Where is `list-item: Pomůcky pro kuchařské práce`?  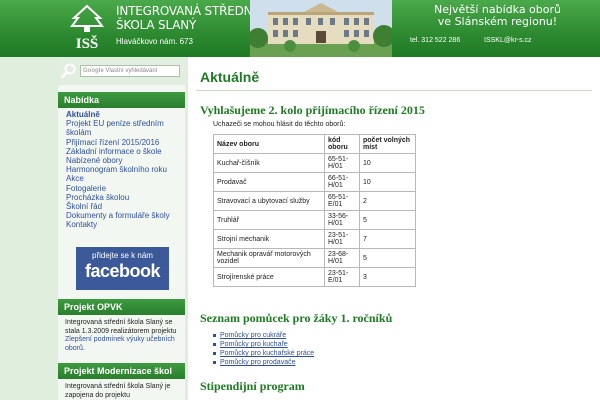
list-item: Pomůcky pro kuchařské práce is located at coordinates (263, 353).